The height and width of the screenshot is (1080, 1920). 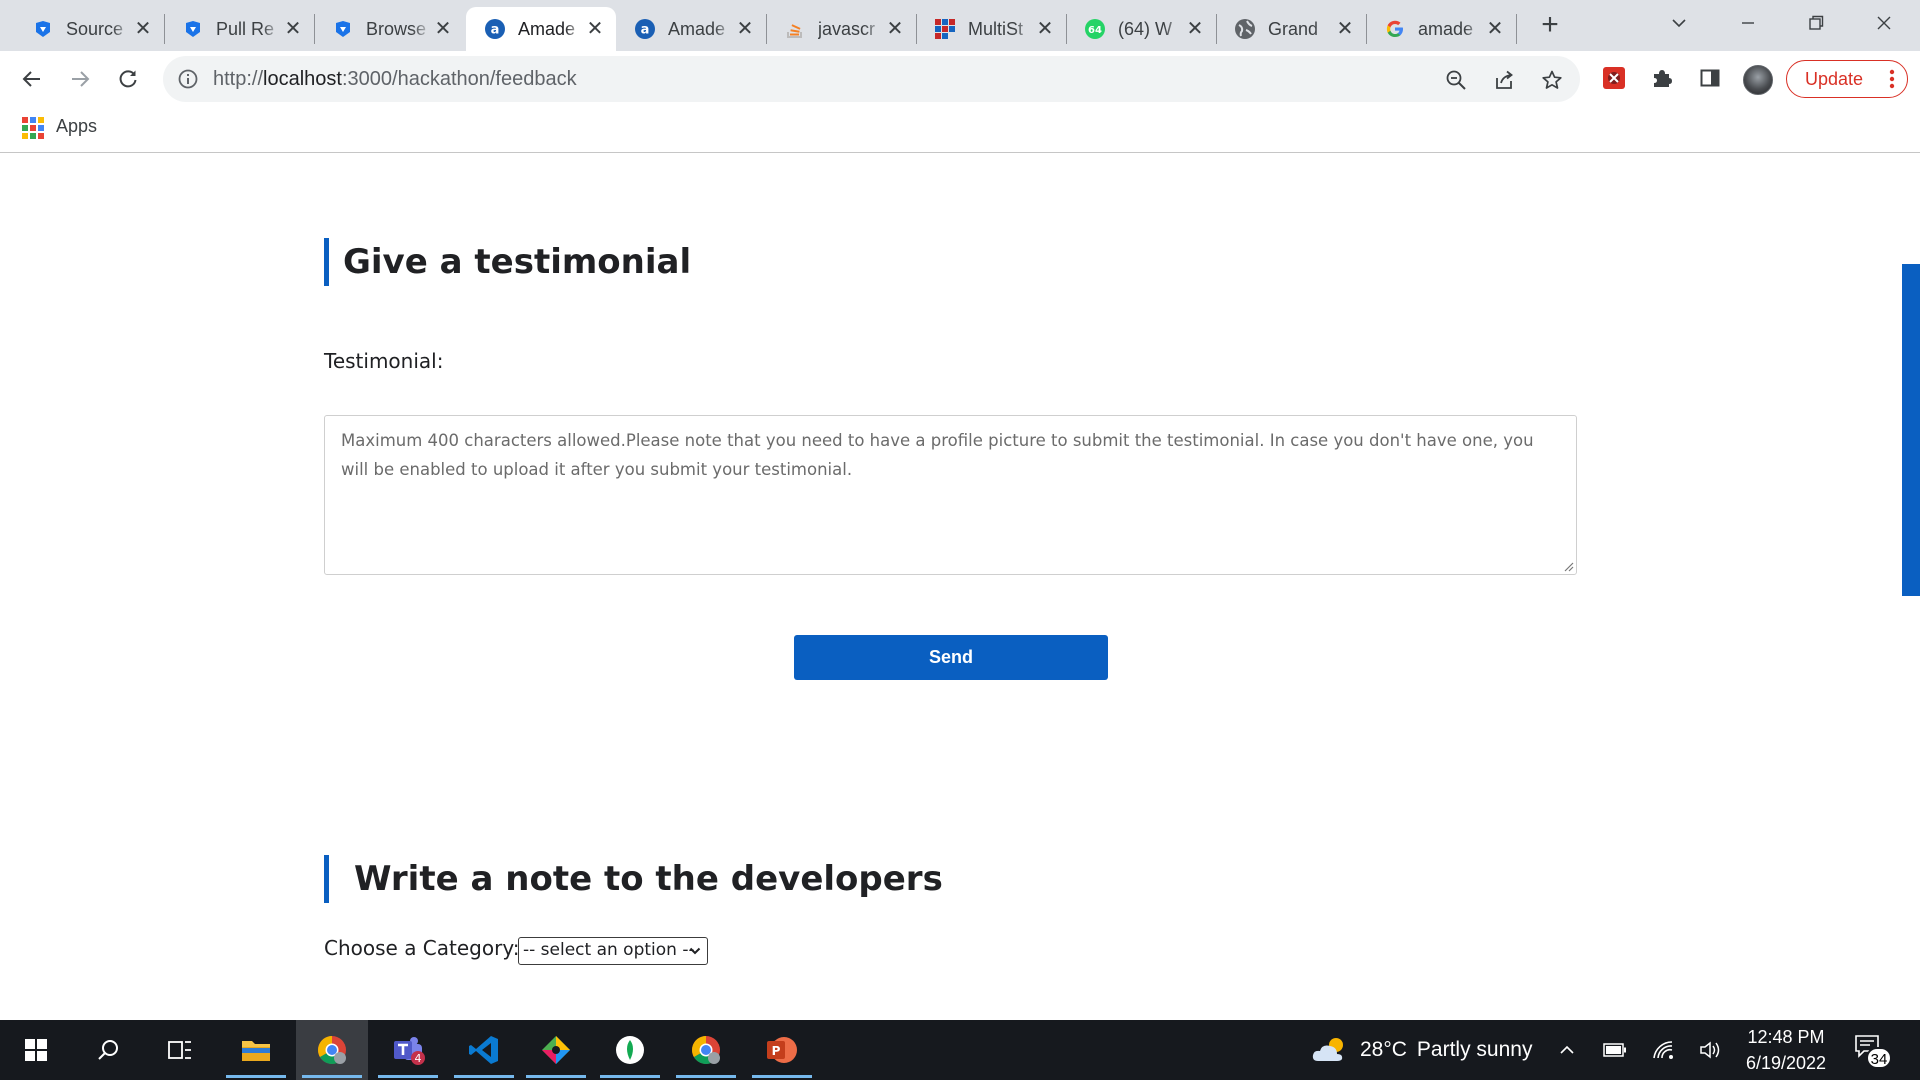 What do you see at coordinates (1504, 80) in the screenshot?
I see `share-icon` at bounding box center [1504, 80].